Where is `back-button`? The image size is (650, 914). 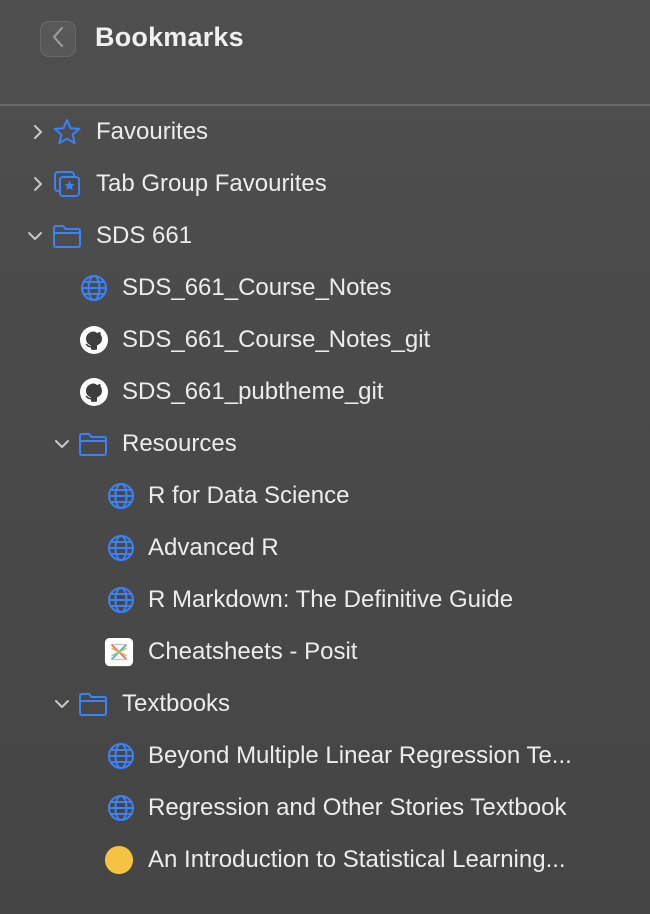 back-button is located at coordinates (58, 39).